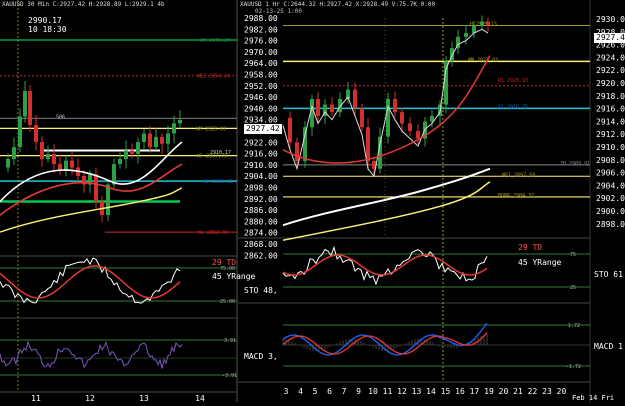 The image size is (625, 406). I want to click on left-x-tick: 14, so click(200, 398).